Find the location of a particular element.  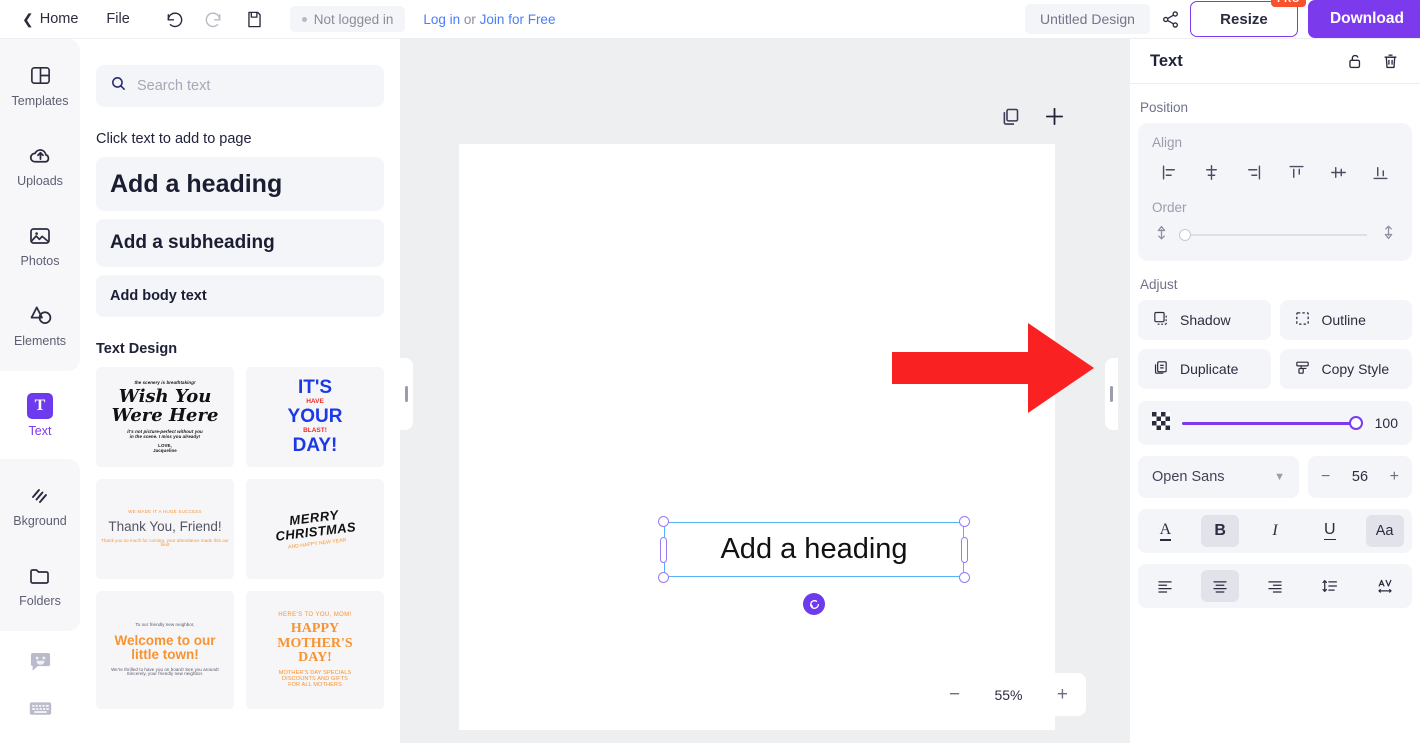

align-right-icon is located at coordinates (1254, 172).